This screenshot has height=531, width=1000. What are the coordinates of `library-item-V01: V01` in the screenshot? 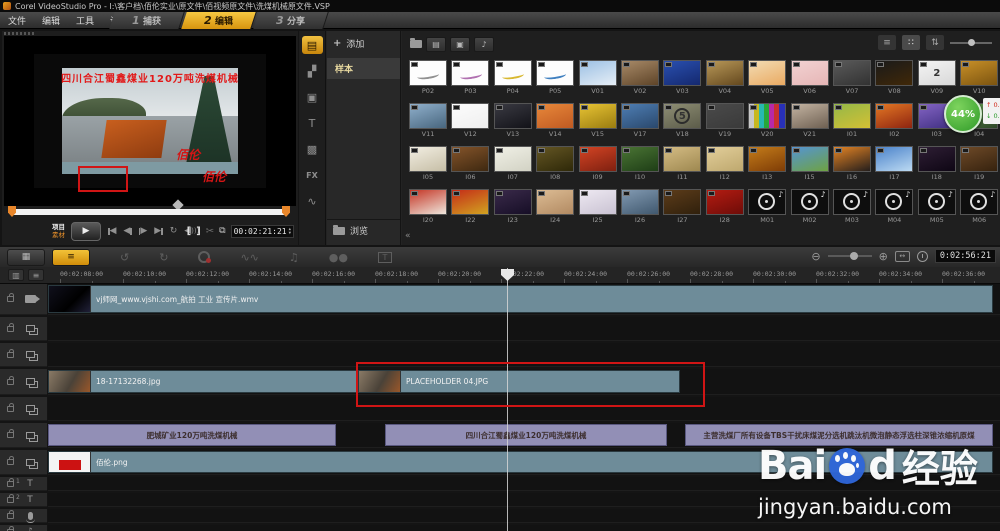 It's located at (598, 77).